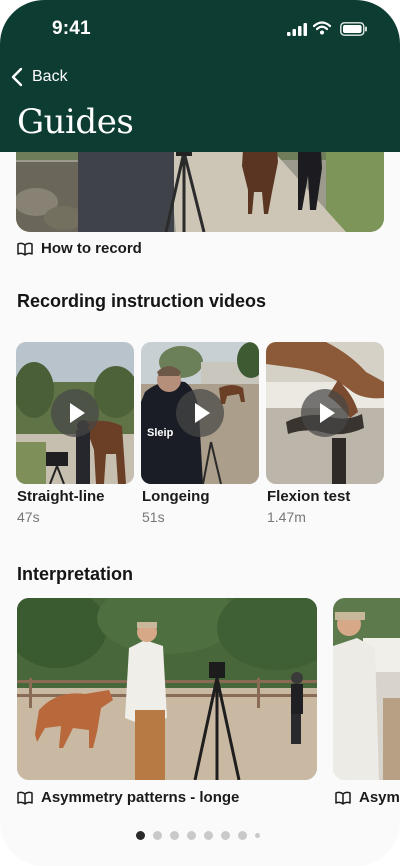 The width and height of the screenshot is (400, 866). What do you see at coordinates (153, 517) in the screenshot?
I see `video-duration-longeing: 51s` at bounding box center [153, 517].